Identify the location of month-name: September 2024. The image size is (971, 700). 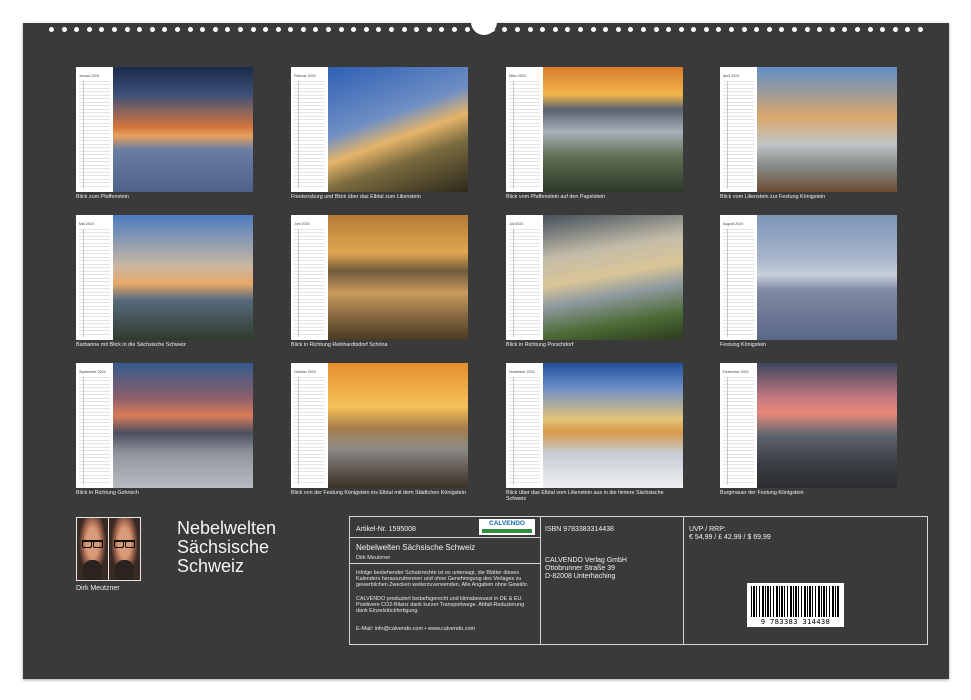
(92, 372).